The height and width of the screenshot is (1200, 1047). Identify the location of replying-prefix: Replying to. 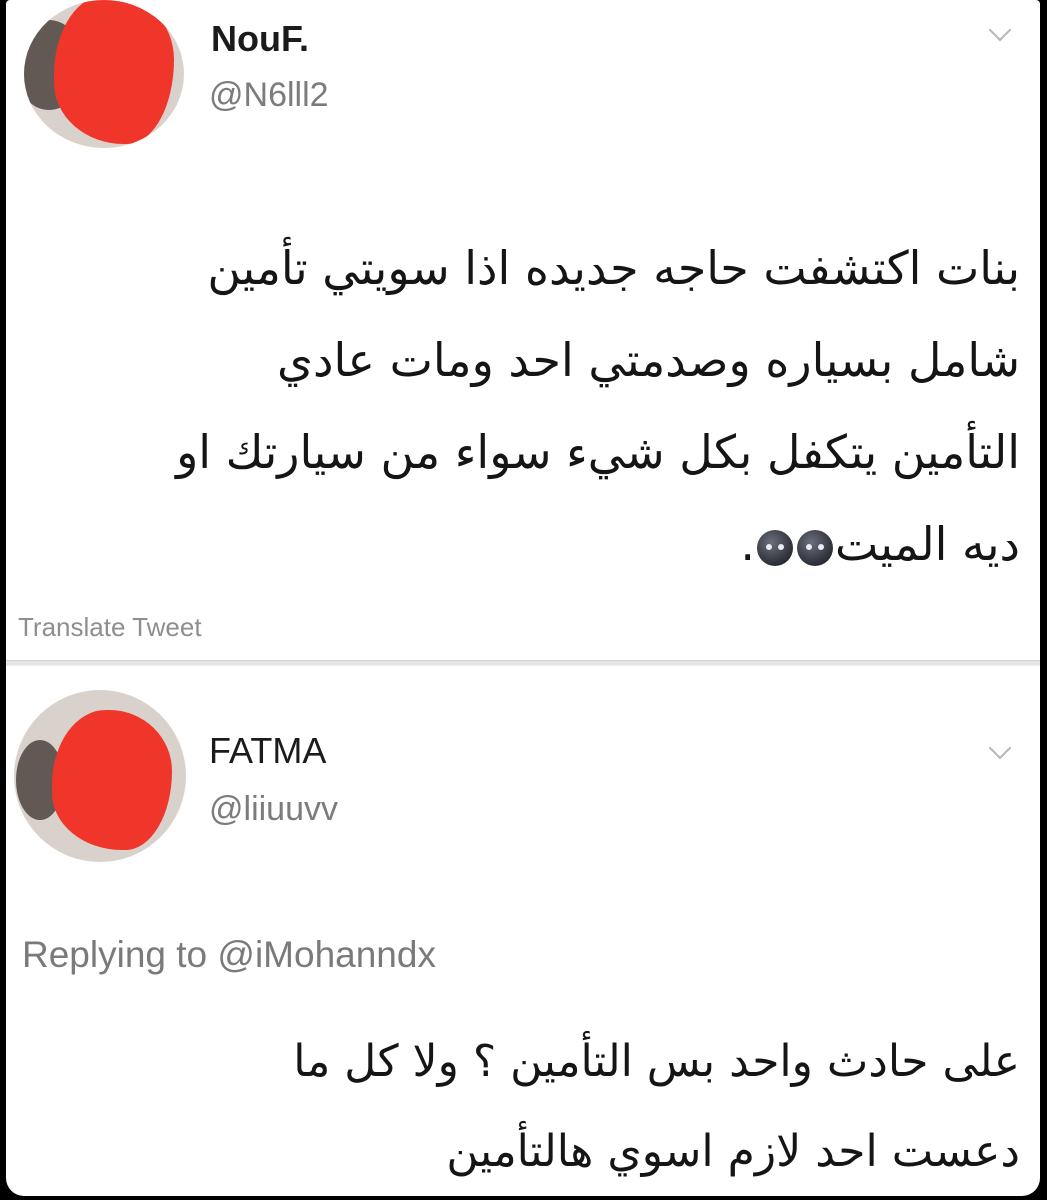
(115, 954).